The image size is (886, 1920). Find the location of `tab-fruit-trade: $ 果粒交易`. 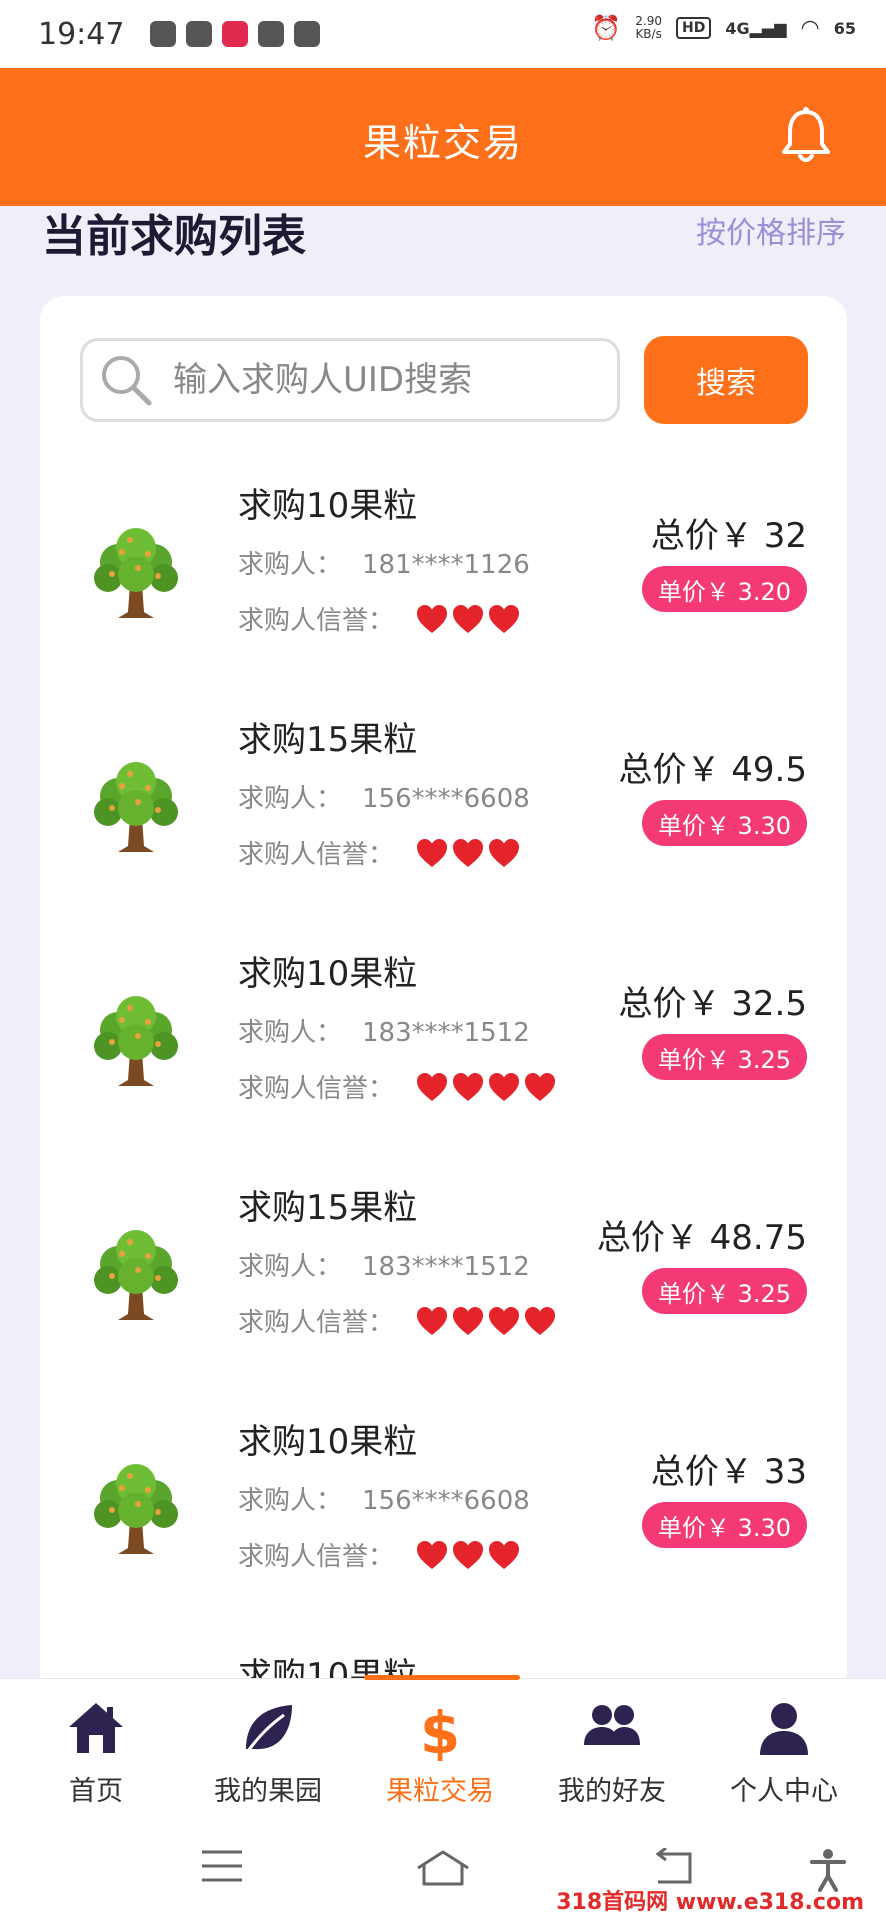

tab-fruit-trade: $ 果粒交易 is located at coordinates (440, 1752).